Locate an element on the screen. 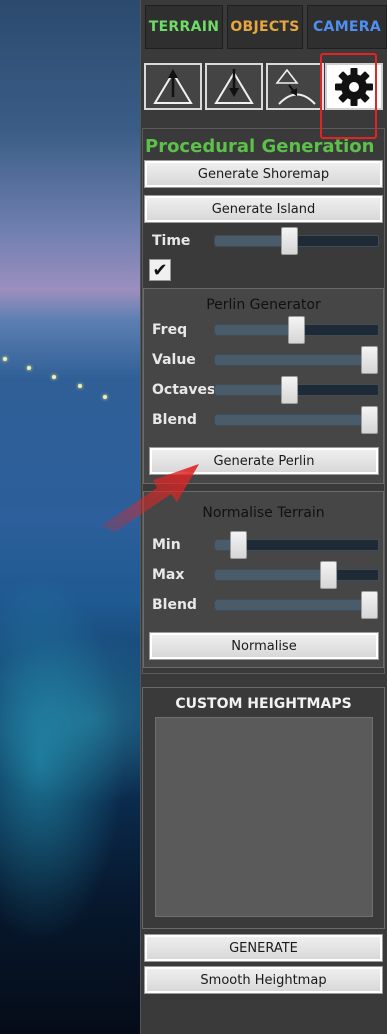  octaves-slider is located at coordinates (296, 390).